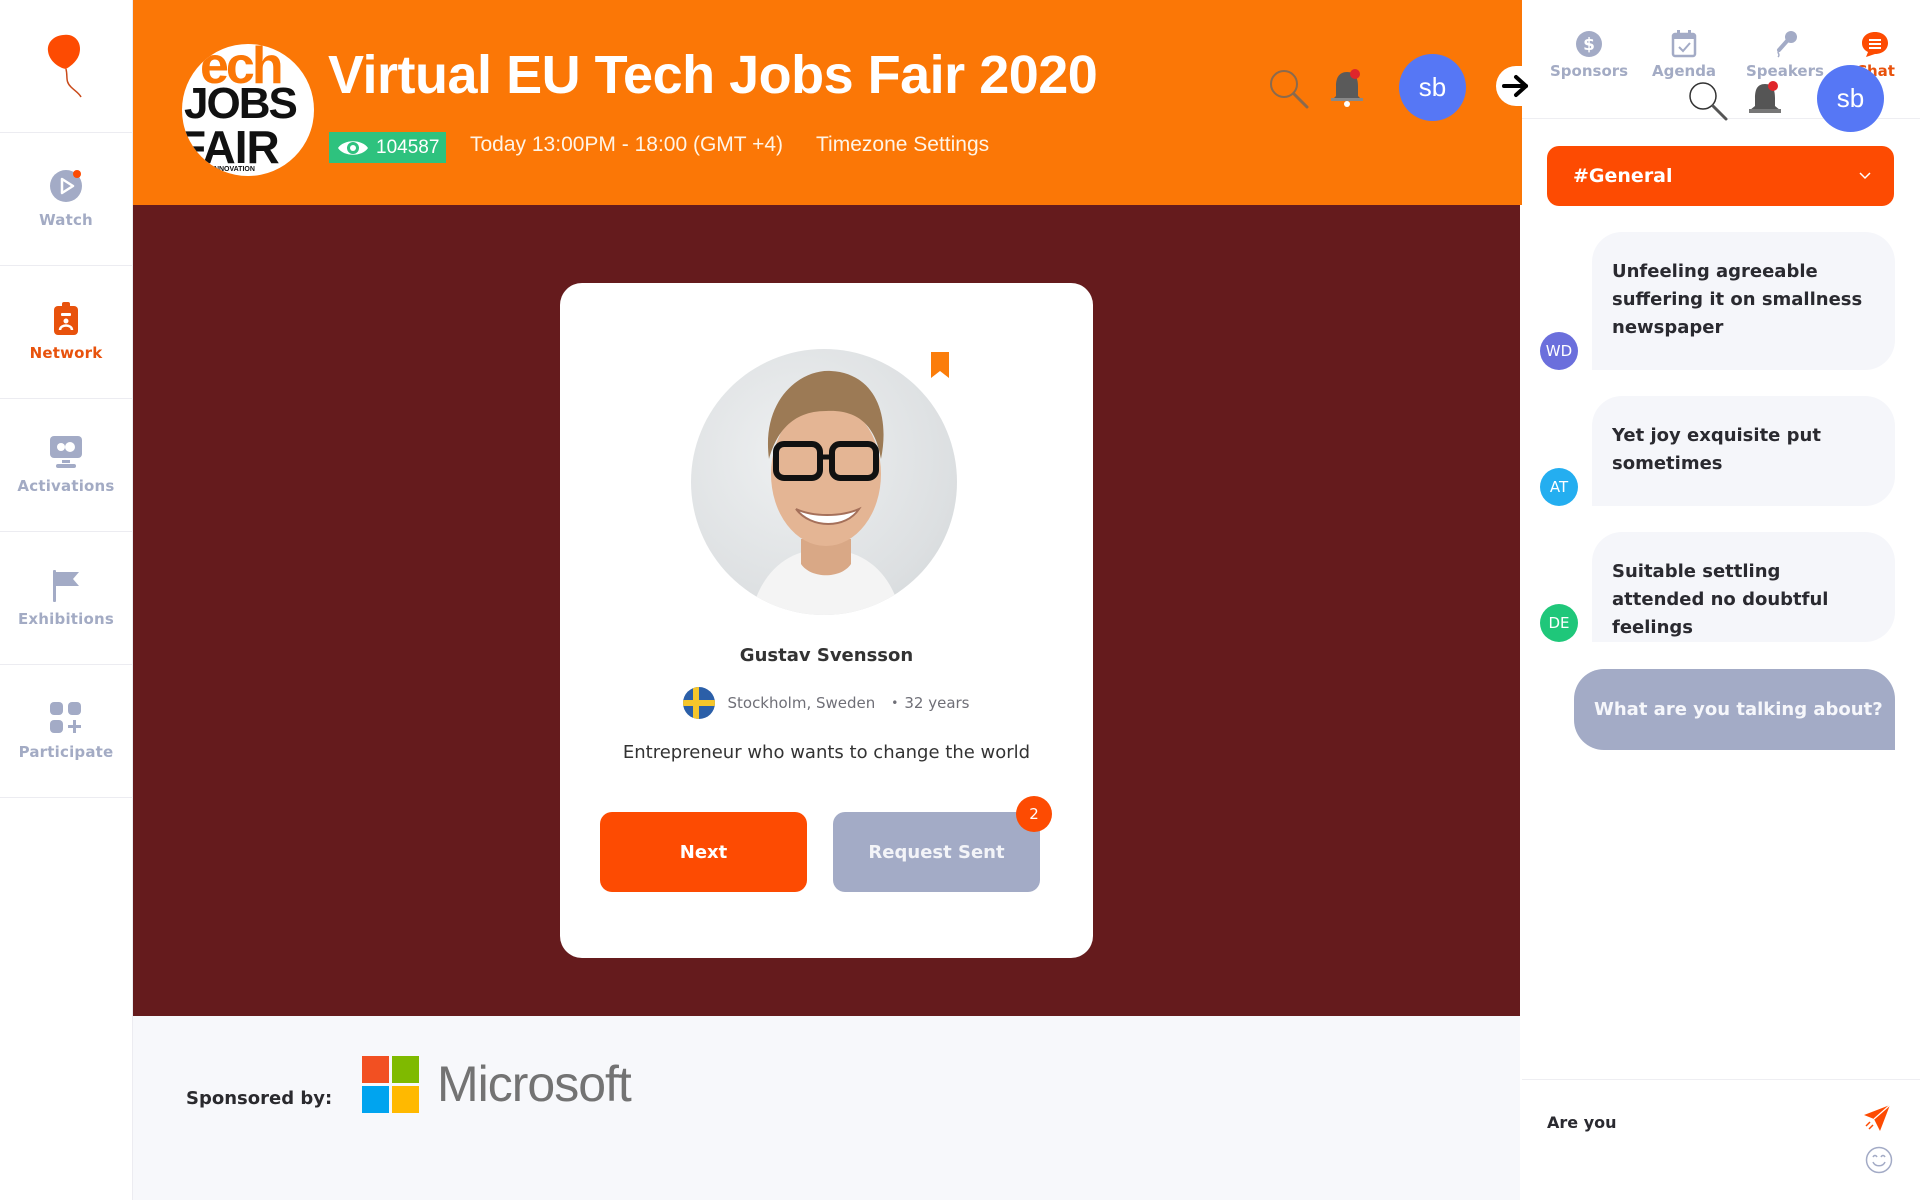 This screenshot has height=1200, width=1920. Describe the element at coordinates (241, 103) in the screenshot. I see `logo-text-middle: JOBS` at that location.